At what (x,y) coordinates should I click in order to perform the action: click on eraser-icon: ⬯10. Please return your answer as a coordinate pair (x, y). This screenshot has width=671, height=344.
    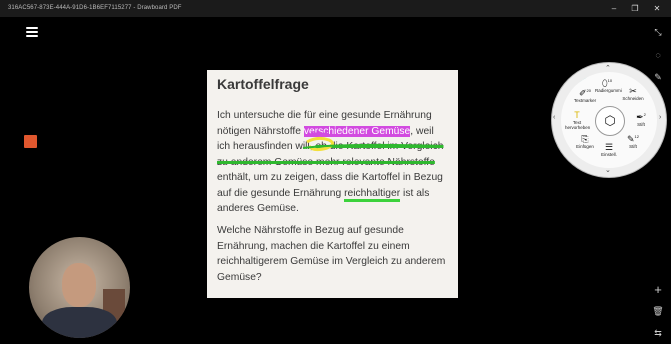
    Looking at the image, I should click on (607, 83).